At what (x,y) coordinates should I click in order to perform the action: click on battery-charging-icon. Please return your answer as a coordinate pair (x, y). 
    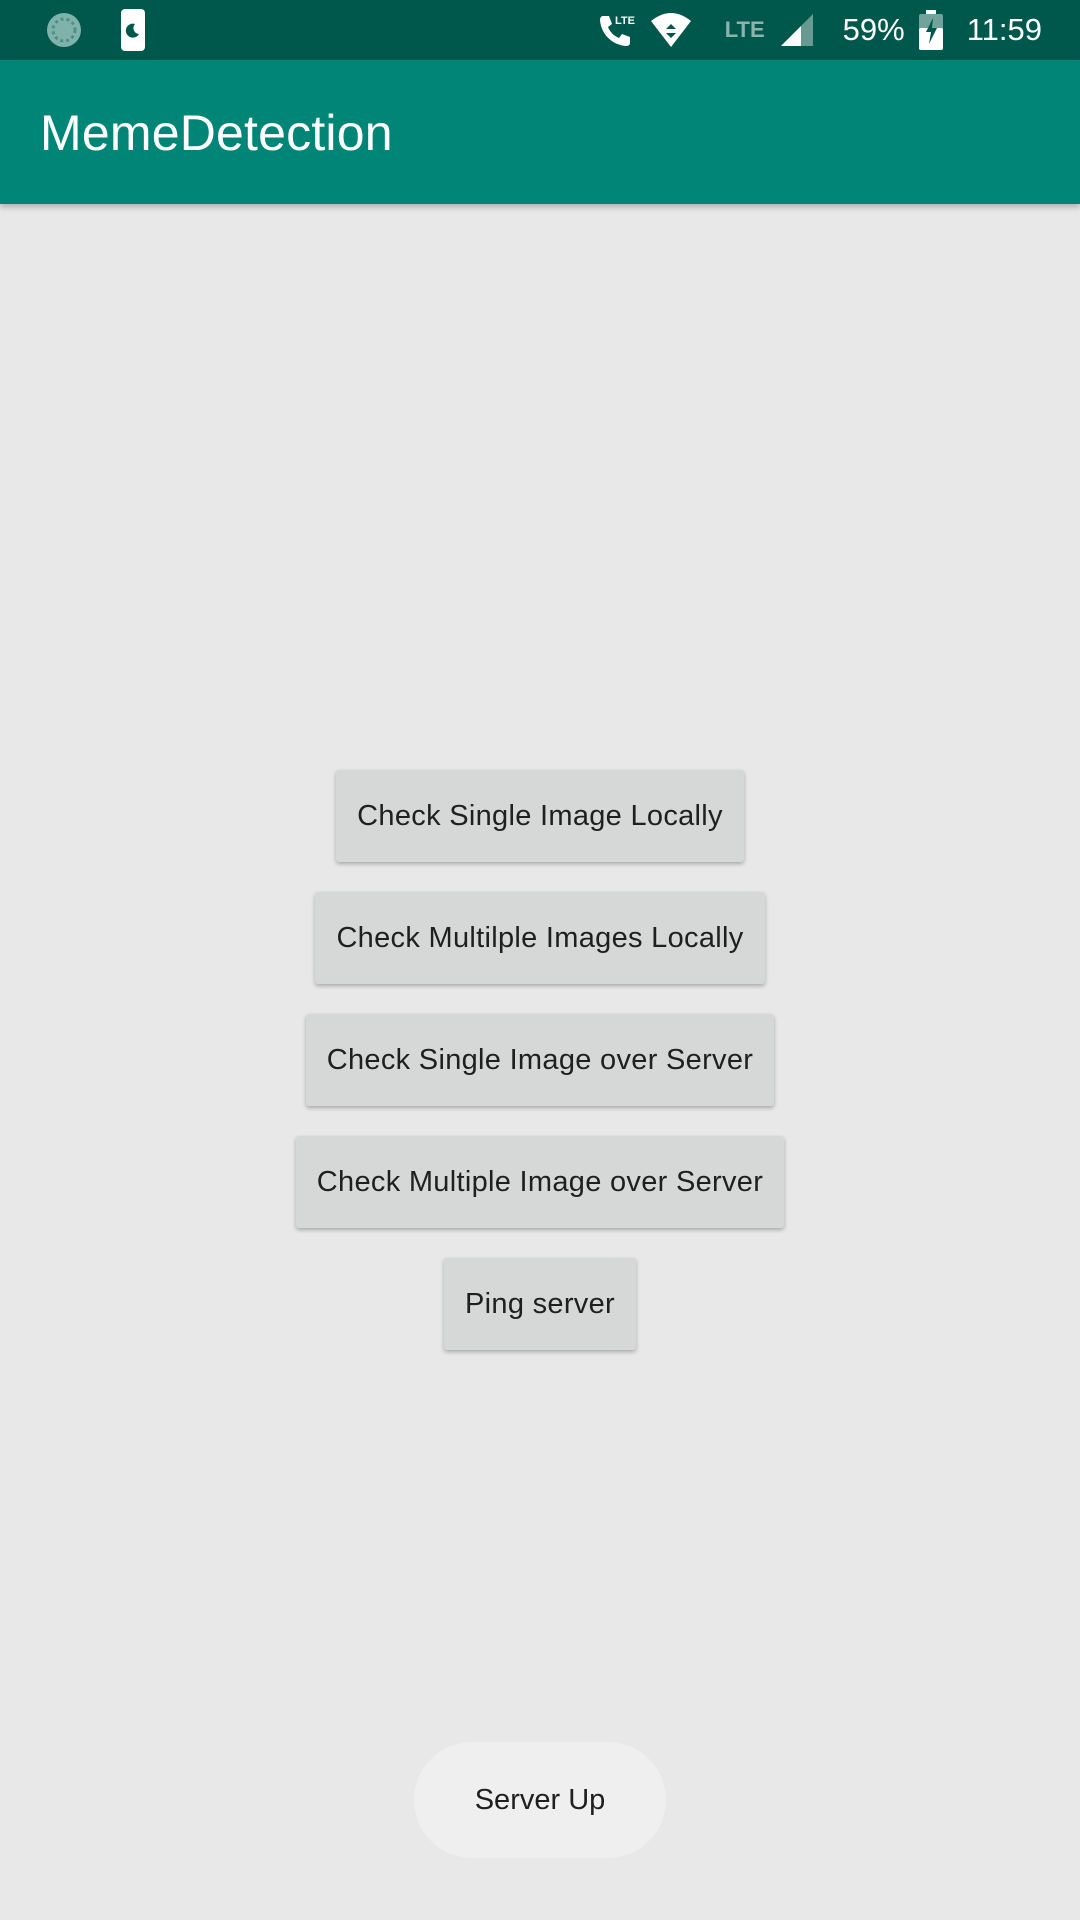
    Looking at the image, I should click on (930, 30).